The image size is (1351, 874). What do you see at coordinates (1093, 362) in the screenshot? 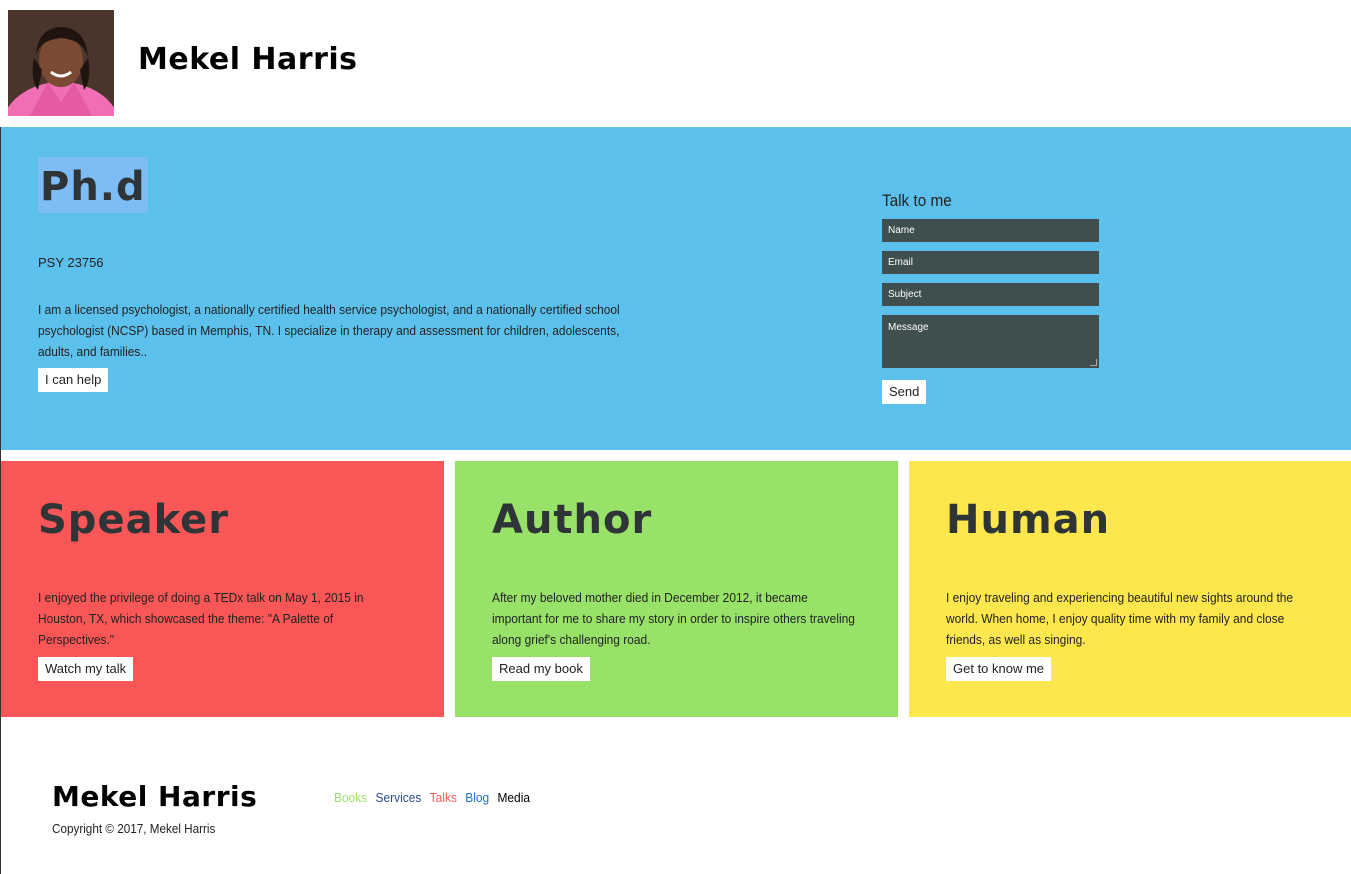
I see `resize-handle-icon` at bounding box center [1093, 362].